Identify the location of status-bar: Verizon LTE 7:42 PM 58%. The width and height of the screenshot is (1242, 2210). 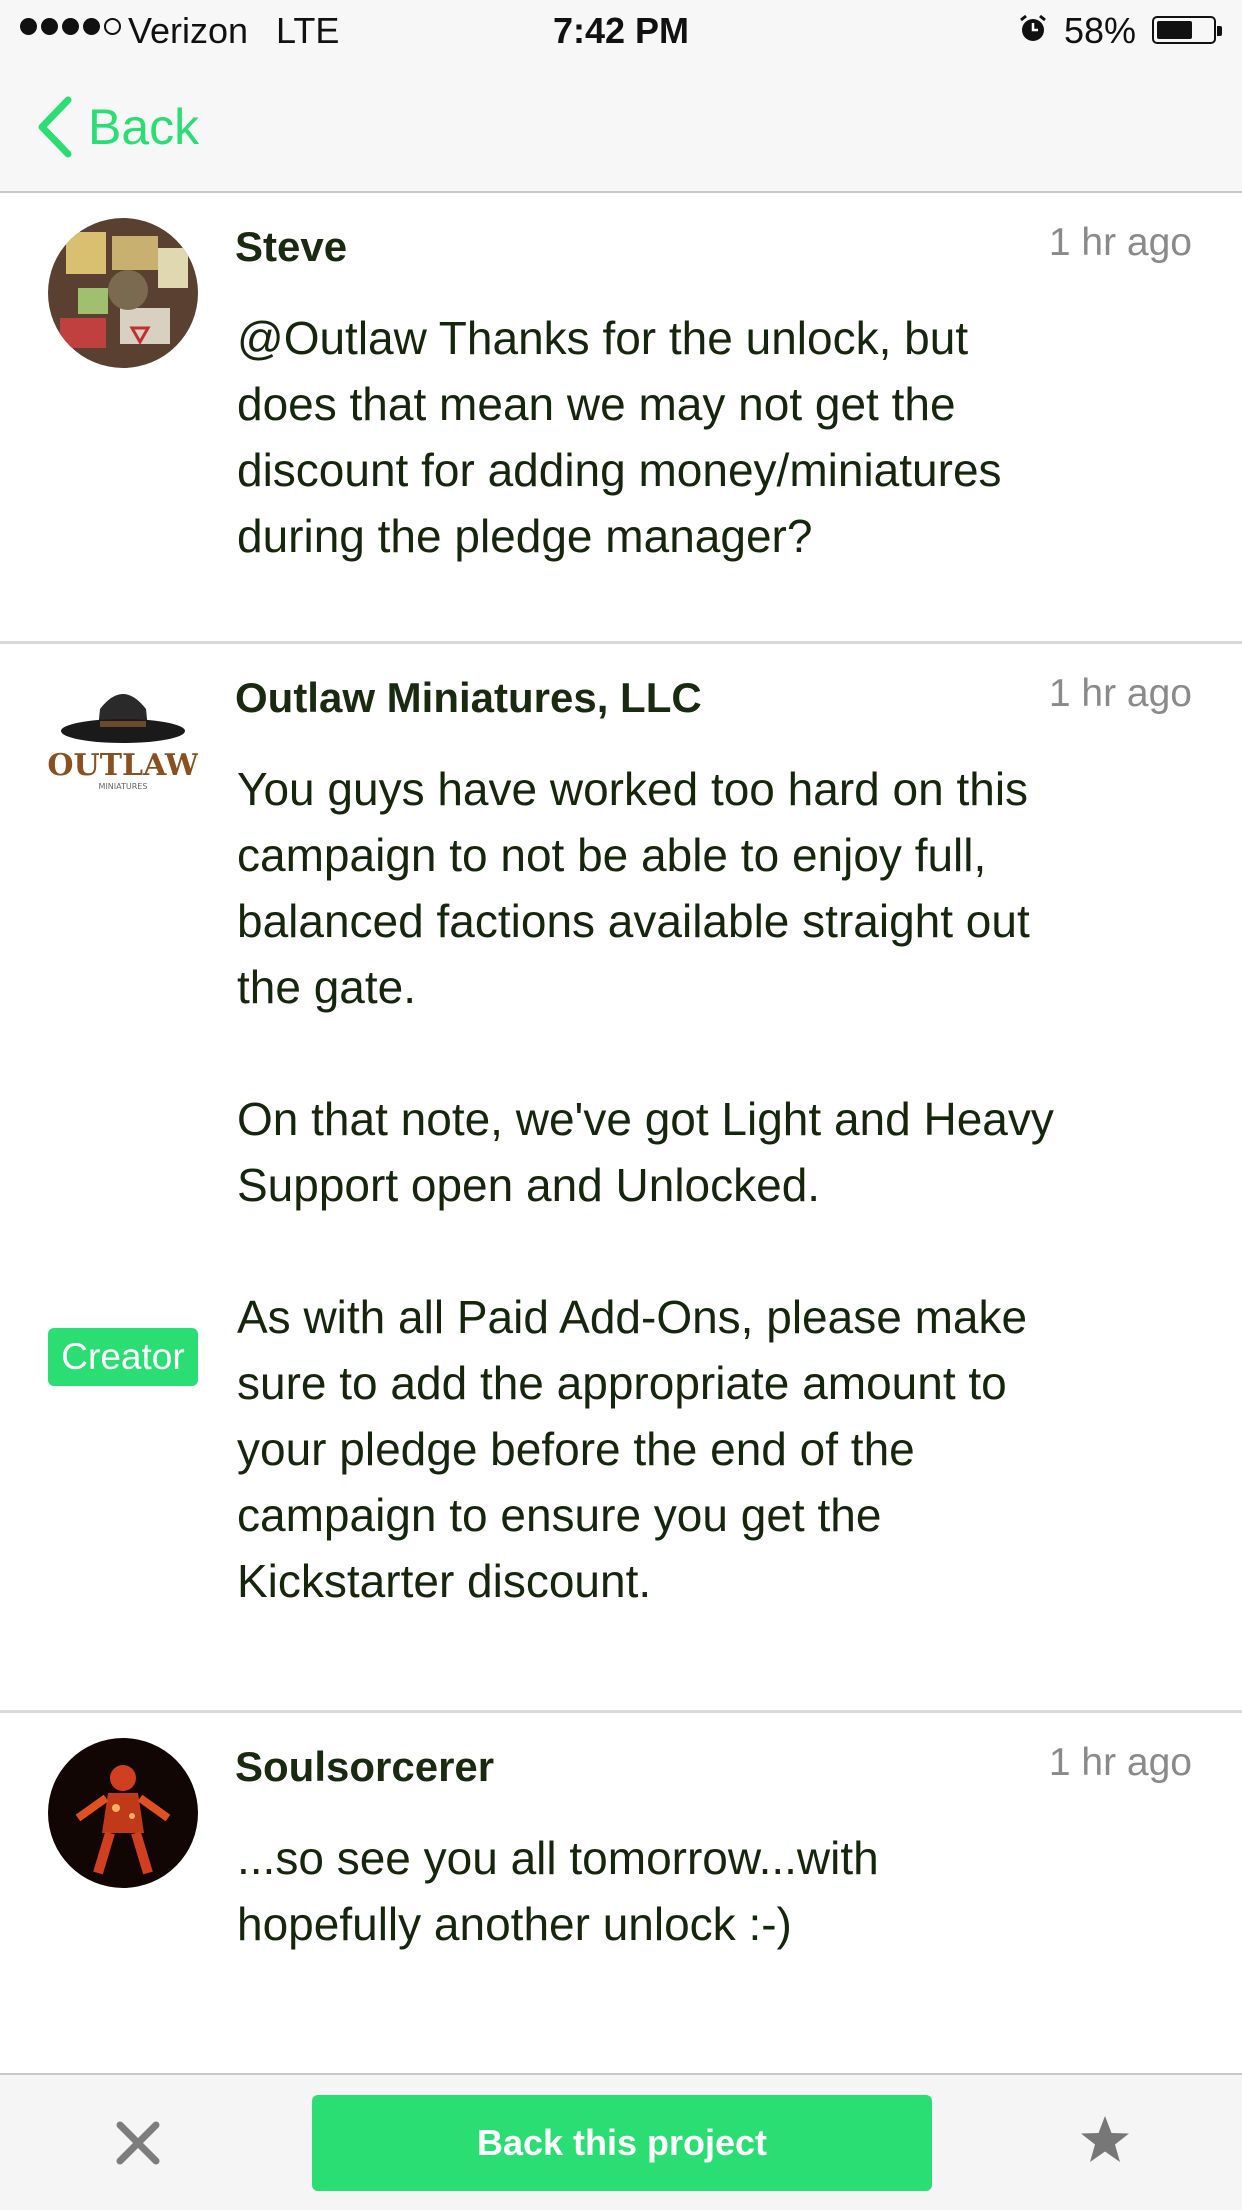
(621, 31).